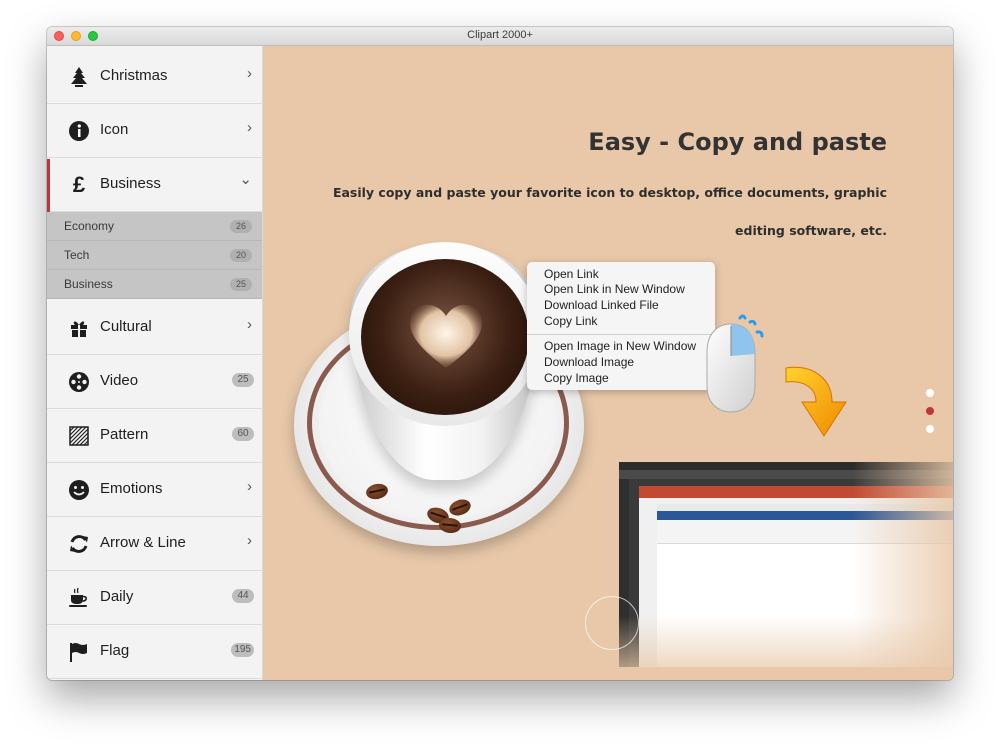  What do you see at coordinates (737, 142) in the screenshot?
I see `page-title: Easy - Copy and paste` at bounding box center [737, 142].